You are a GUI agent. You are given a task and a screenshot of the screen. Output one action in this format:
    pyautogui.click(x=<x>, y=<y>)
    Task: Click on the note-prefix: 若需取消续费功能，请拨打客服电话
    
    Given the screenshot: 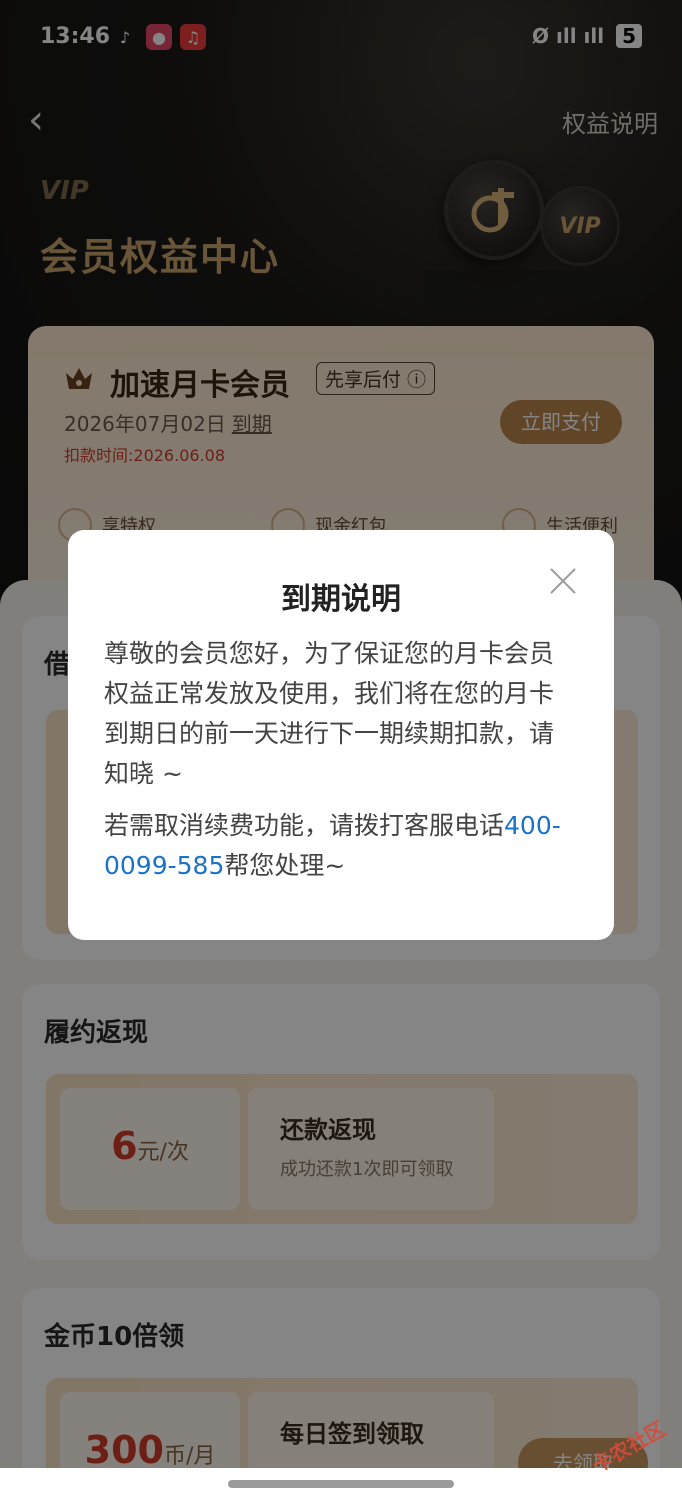 What is the action you would take?
    pyautogui.click(x=304, y=825)
    